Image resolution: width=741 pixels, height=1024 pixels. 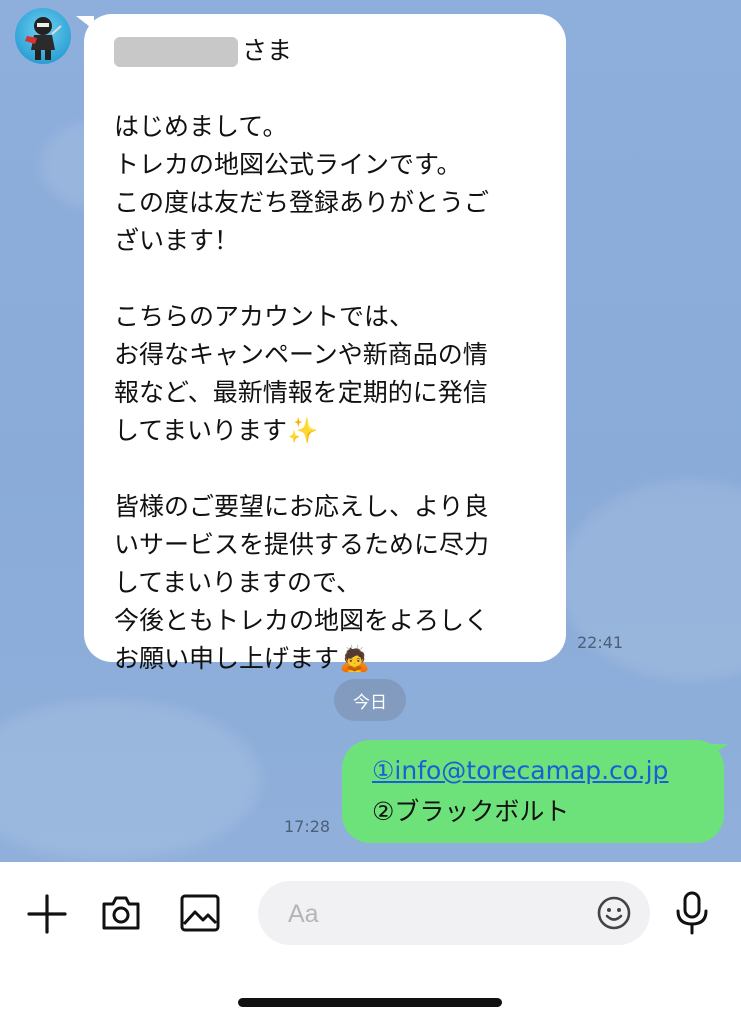 What do you see at coordinates (471, 811) in the screenshot?
I see `outgoing-message-line: ②ブラックボルト` at bounding box center [471, 811].